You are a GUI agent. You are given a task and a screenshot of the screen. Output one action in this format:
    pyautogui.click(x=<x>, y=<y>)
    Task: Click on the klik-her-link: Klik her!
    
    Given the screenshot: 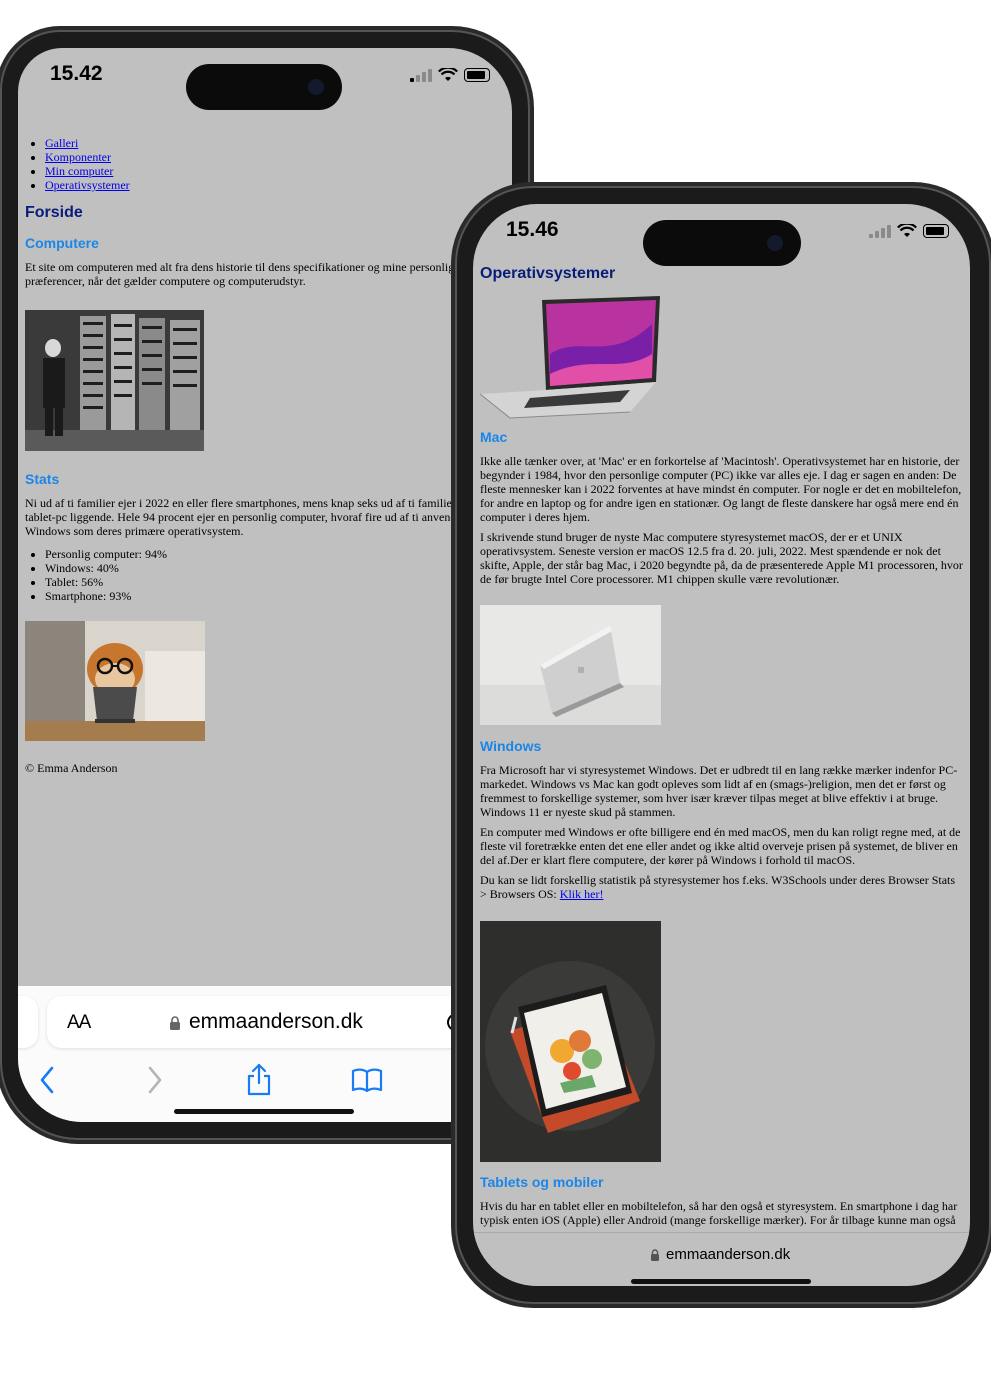 What is the action you would take?
    pyautogui.click(x=582, y=894)
    